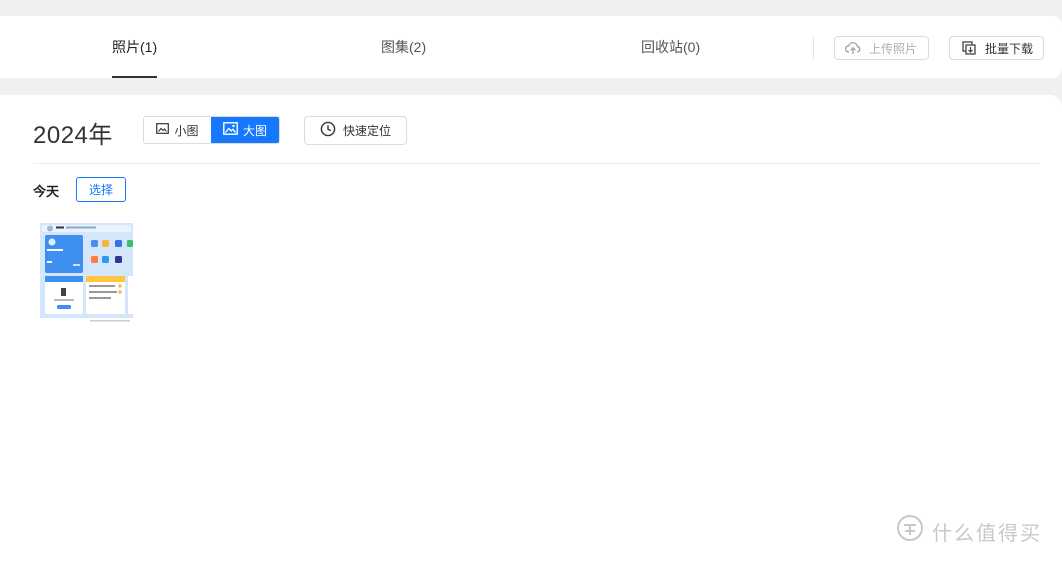  What do you see at coordinates (910, 531) in the screenshot?
I see `watermark-logo-icon` at bounding box center [910, 531].